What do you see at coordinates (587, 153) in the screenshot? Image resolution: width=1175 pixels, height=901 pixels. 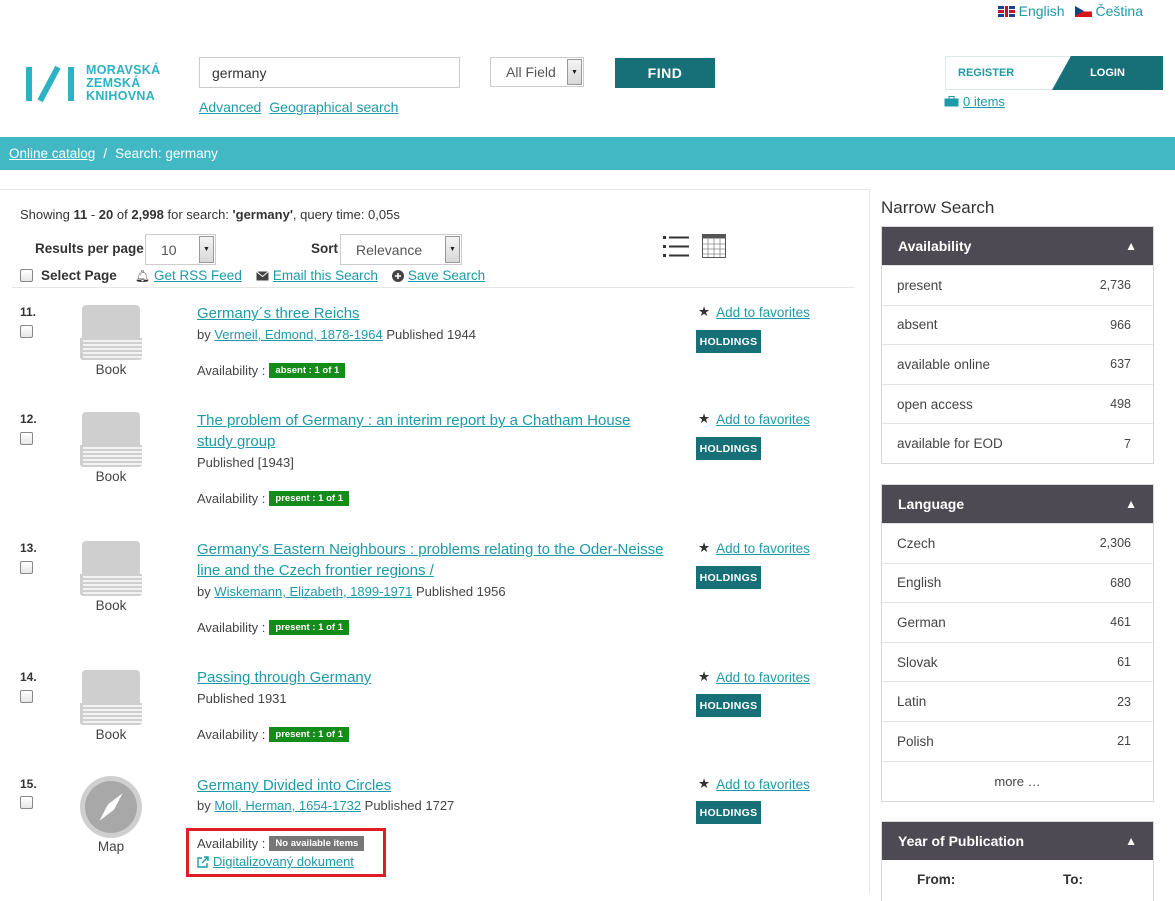 I see `breadcrumb: Online catalog / Search: germany` at bounding box center [587, 153].